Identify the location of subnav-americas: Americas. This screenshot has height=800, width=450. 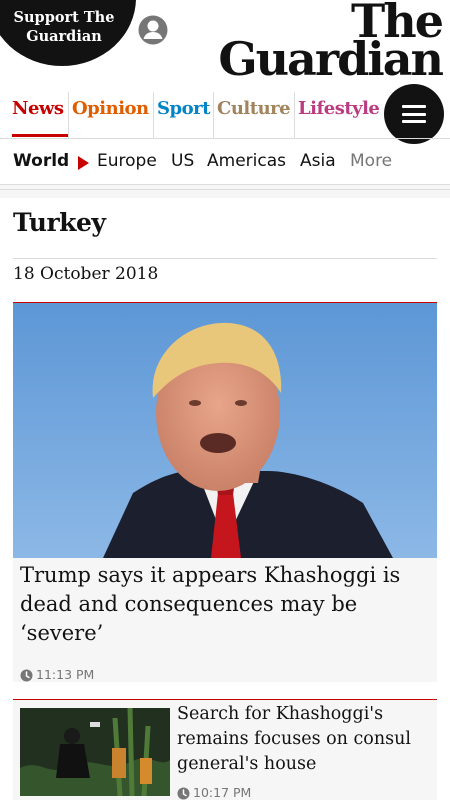
(246, 161).